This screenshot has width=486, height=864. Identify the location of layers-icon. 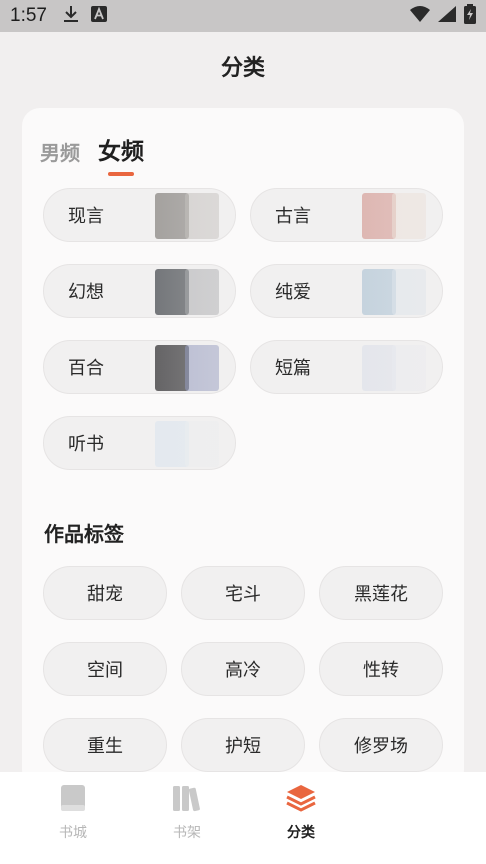
(301, 800).